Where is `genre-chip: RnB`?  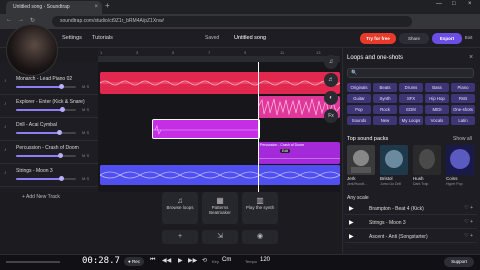
genre-chip: RnB is located at coordinates (463, 98).